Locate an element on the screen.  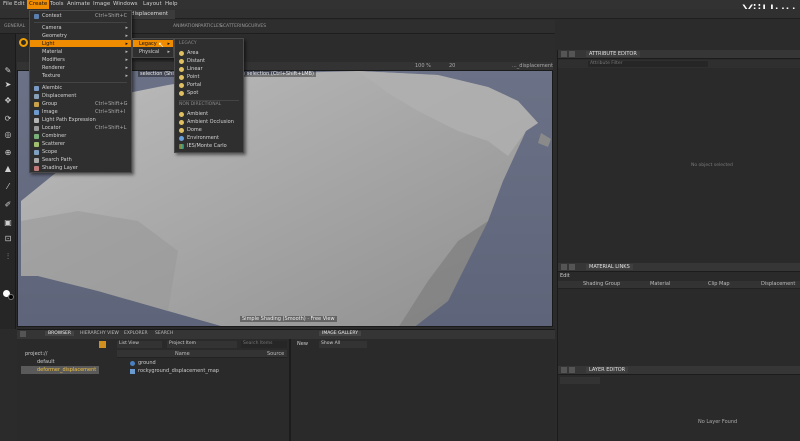
menu-item-scatterer: Scatterer is located at coordinates (53, 144).